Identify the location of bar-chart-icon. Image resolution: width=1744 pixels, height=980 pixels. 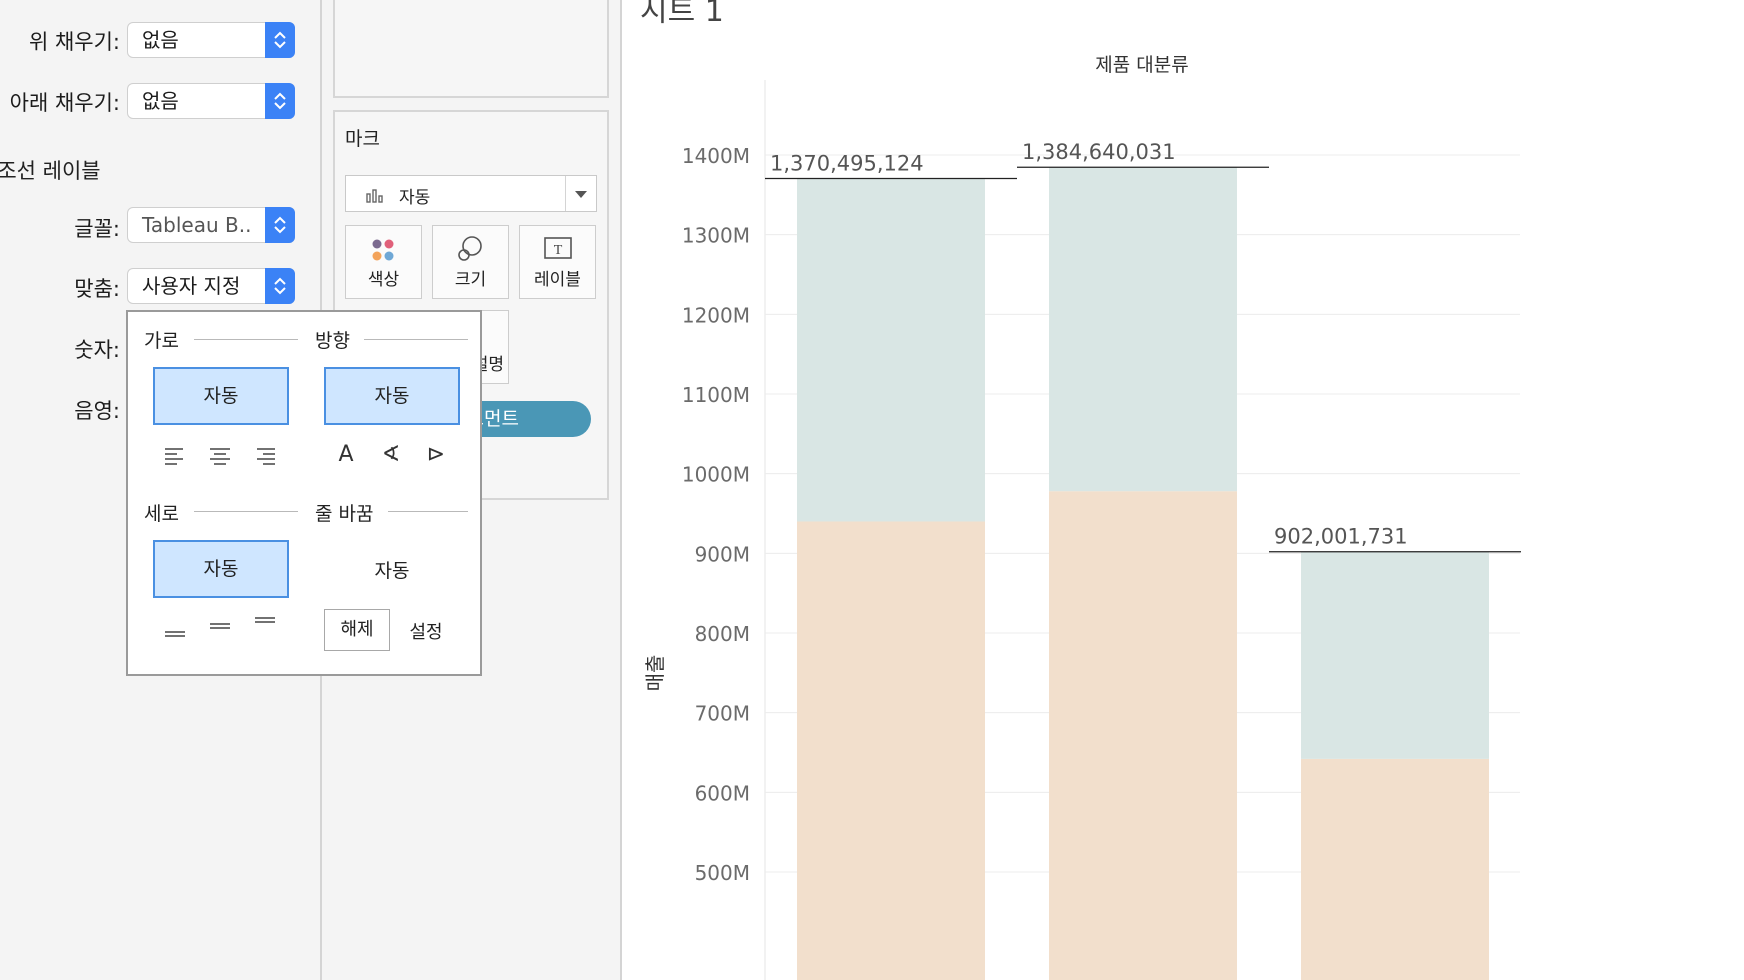
(374, 196).